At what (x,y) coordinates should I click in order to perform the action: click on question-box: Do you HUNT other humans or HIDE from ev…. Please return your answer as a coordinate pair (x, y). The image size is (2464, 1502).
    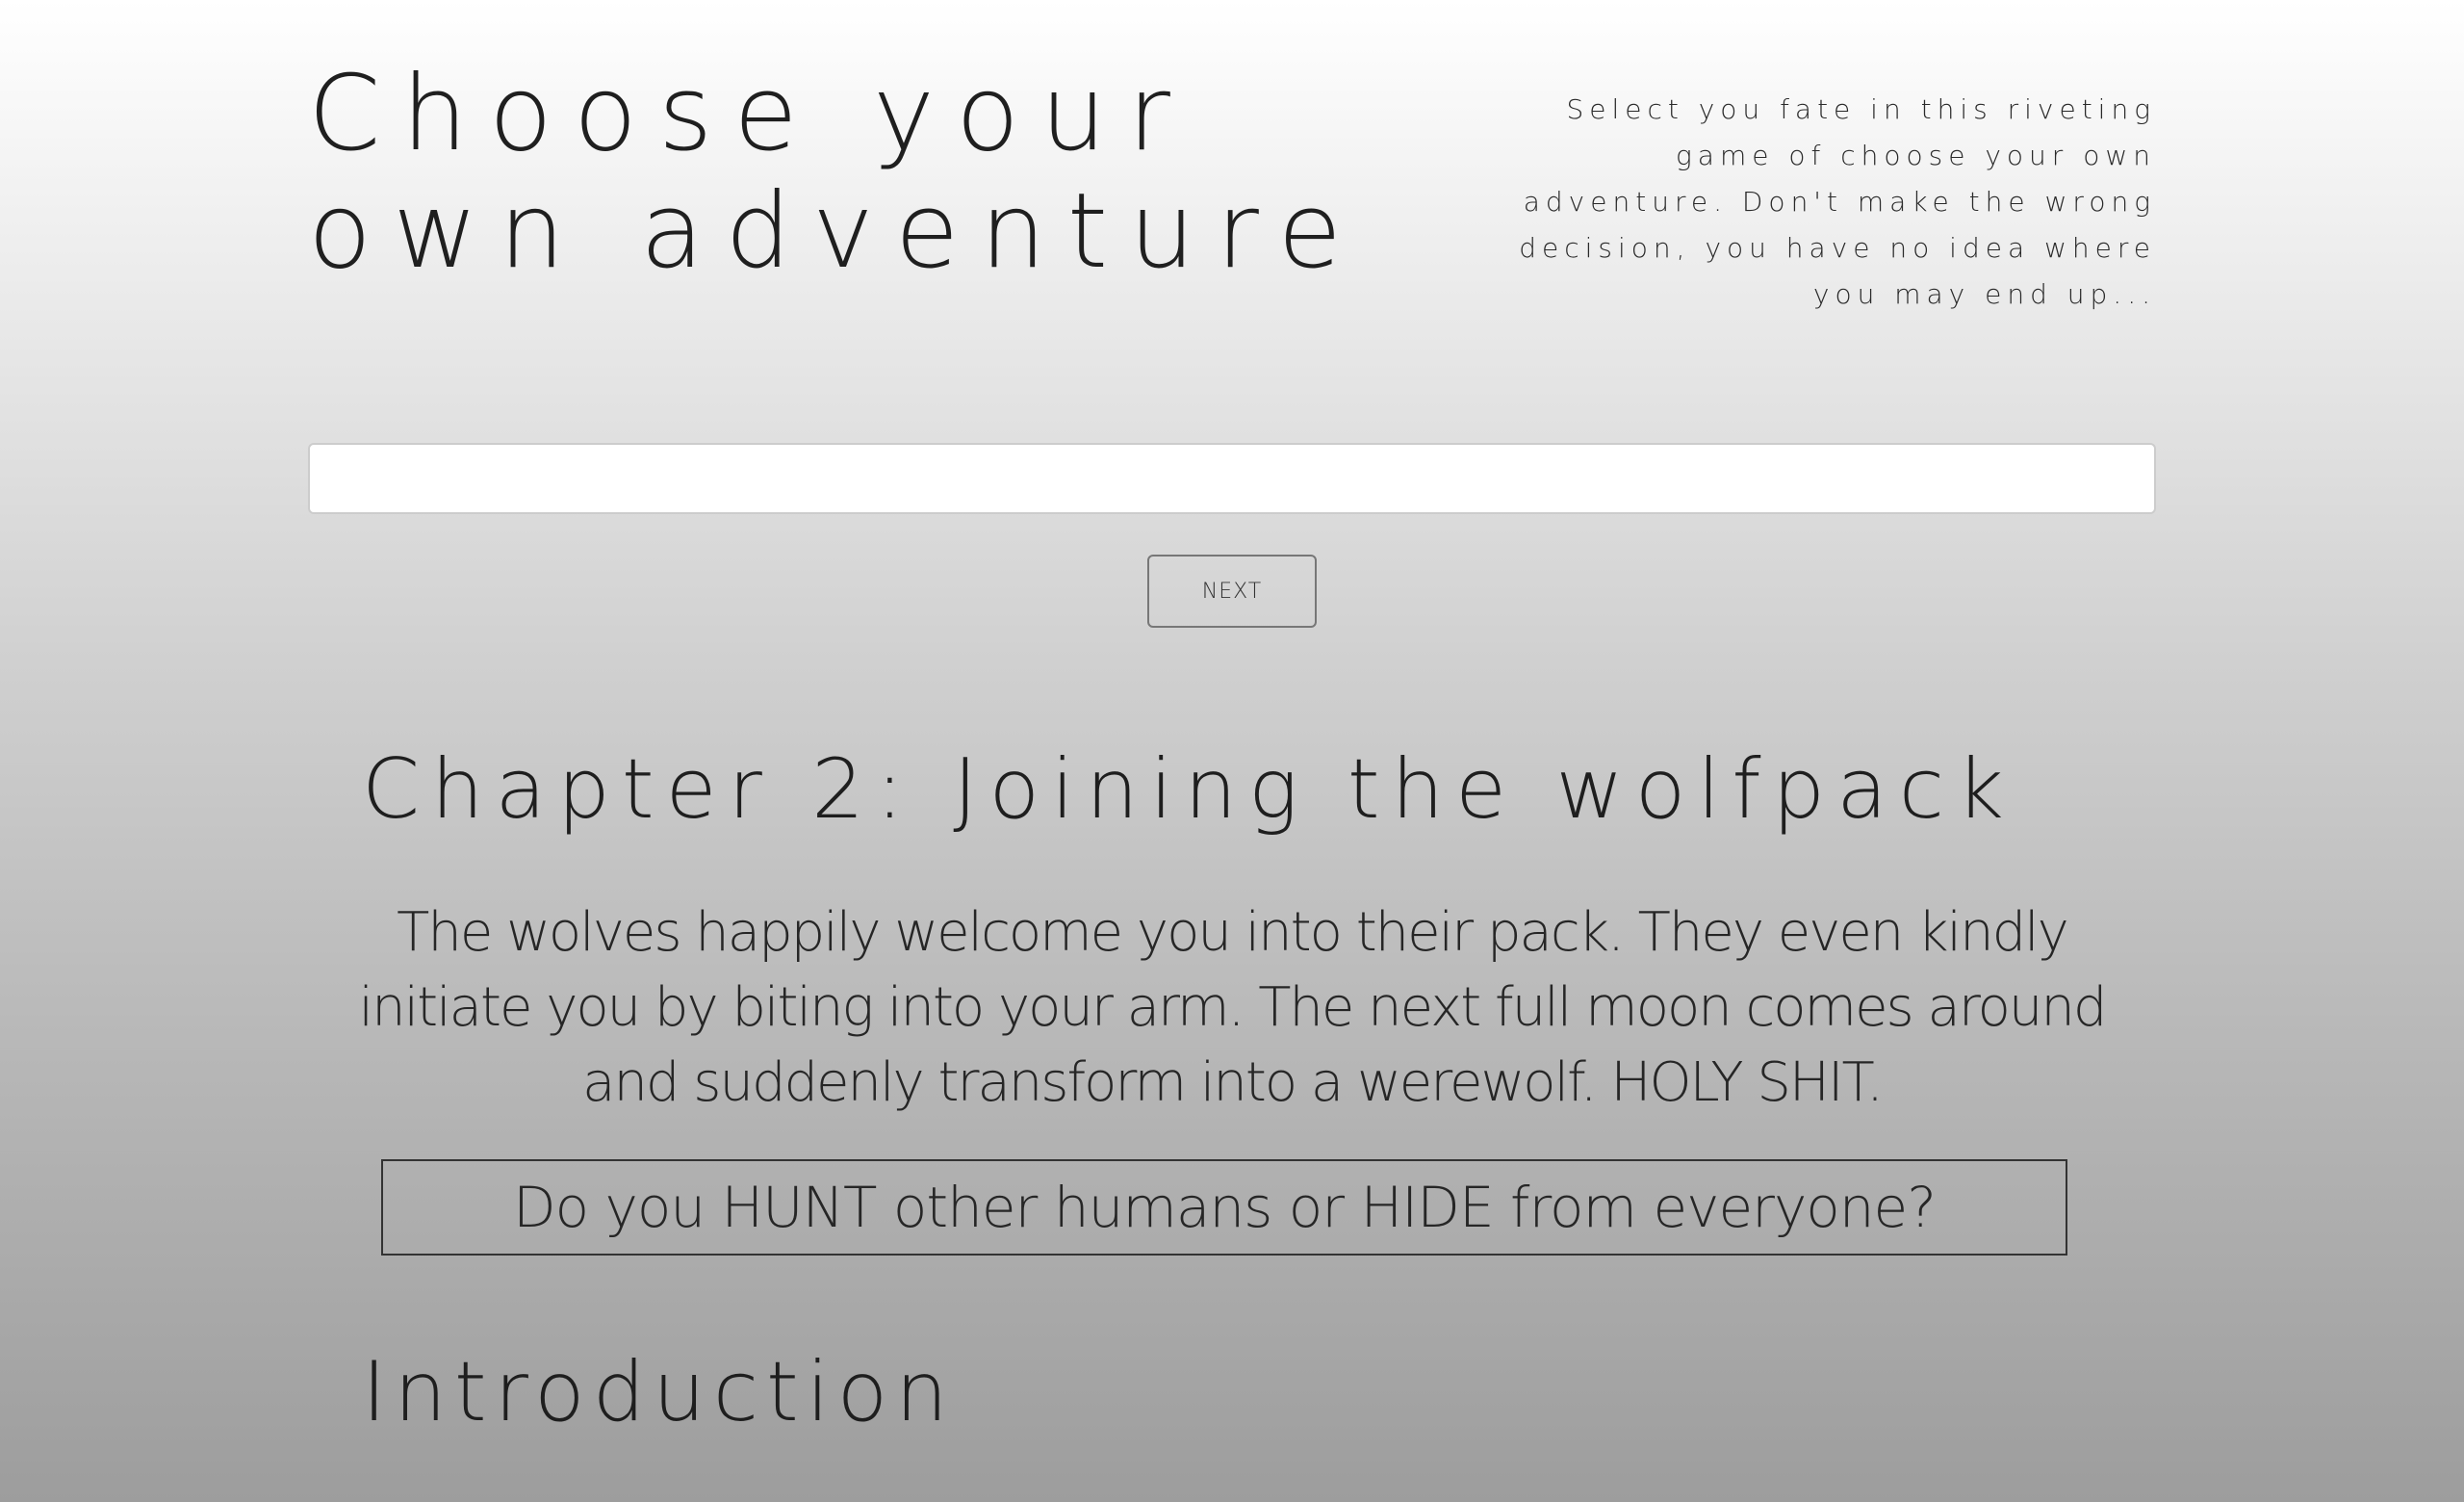
    Looking at the image, I should click on (1224, 1207).